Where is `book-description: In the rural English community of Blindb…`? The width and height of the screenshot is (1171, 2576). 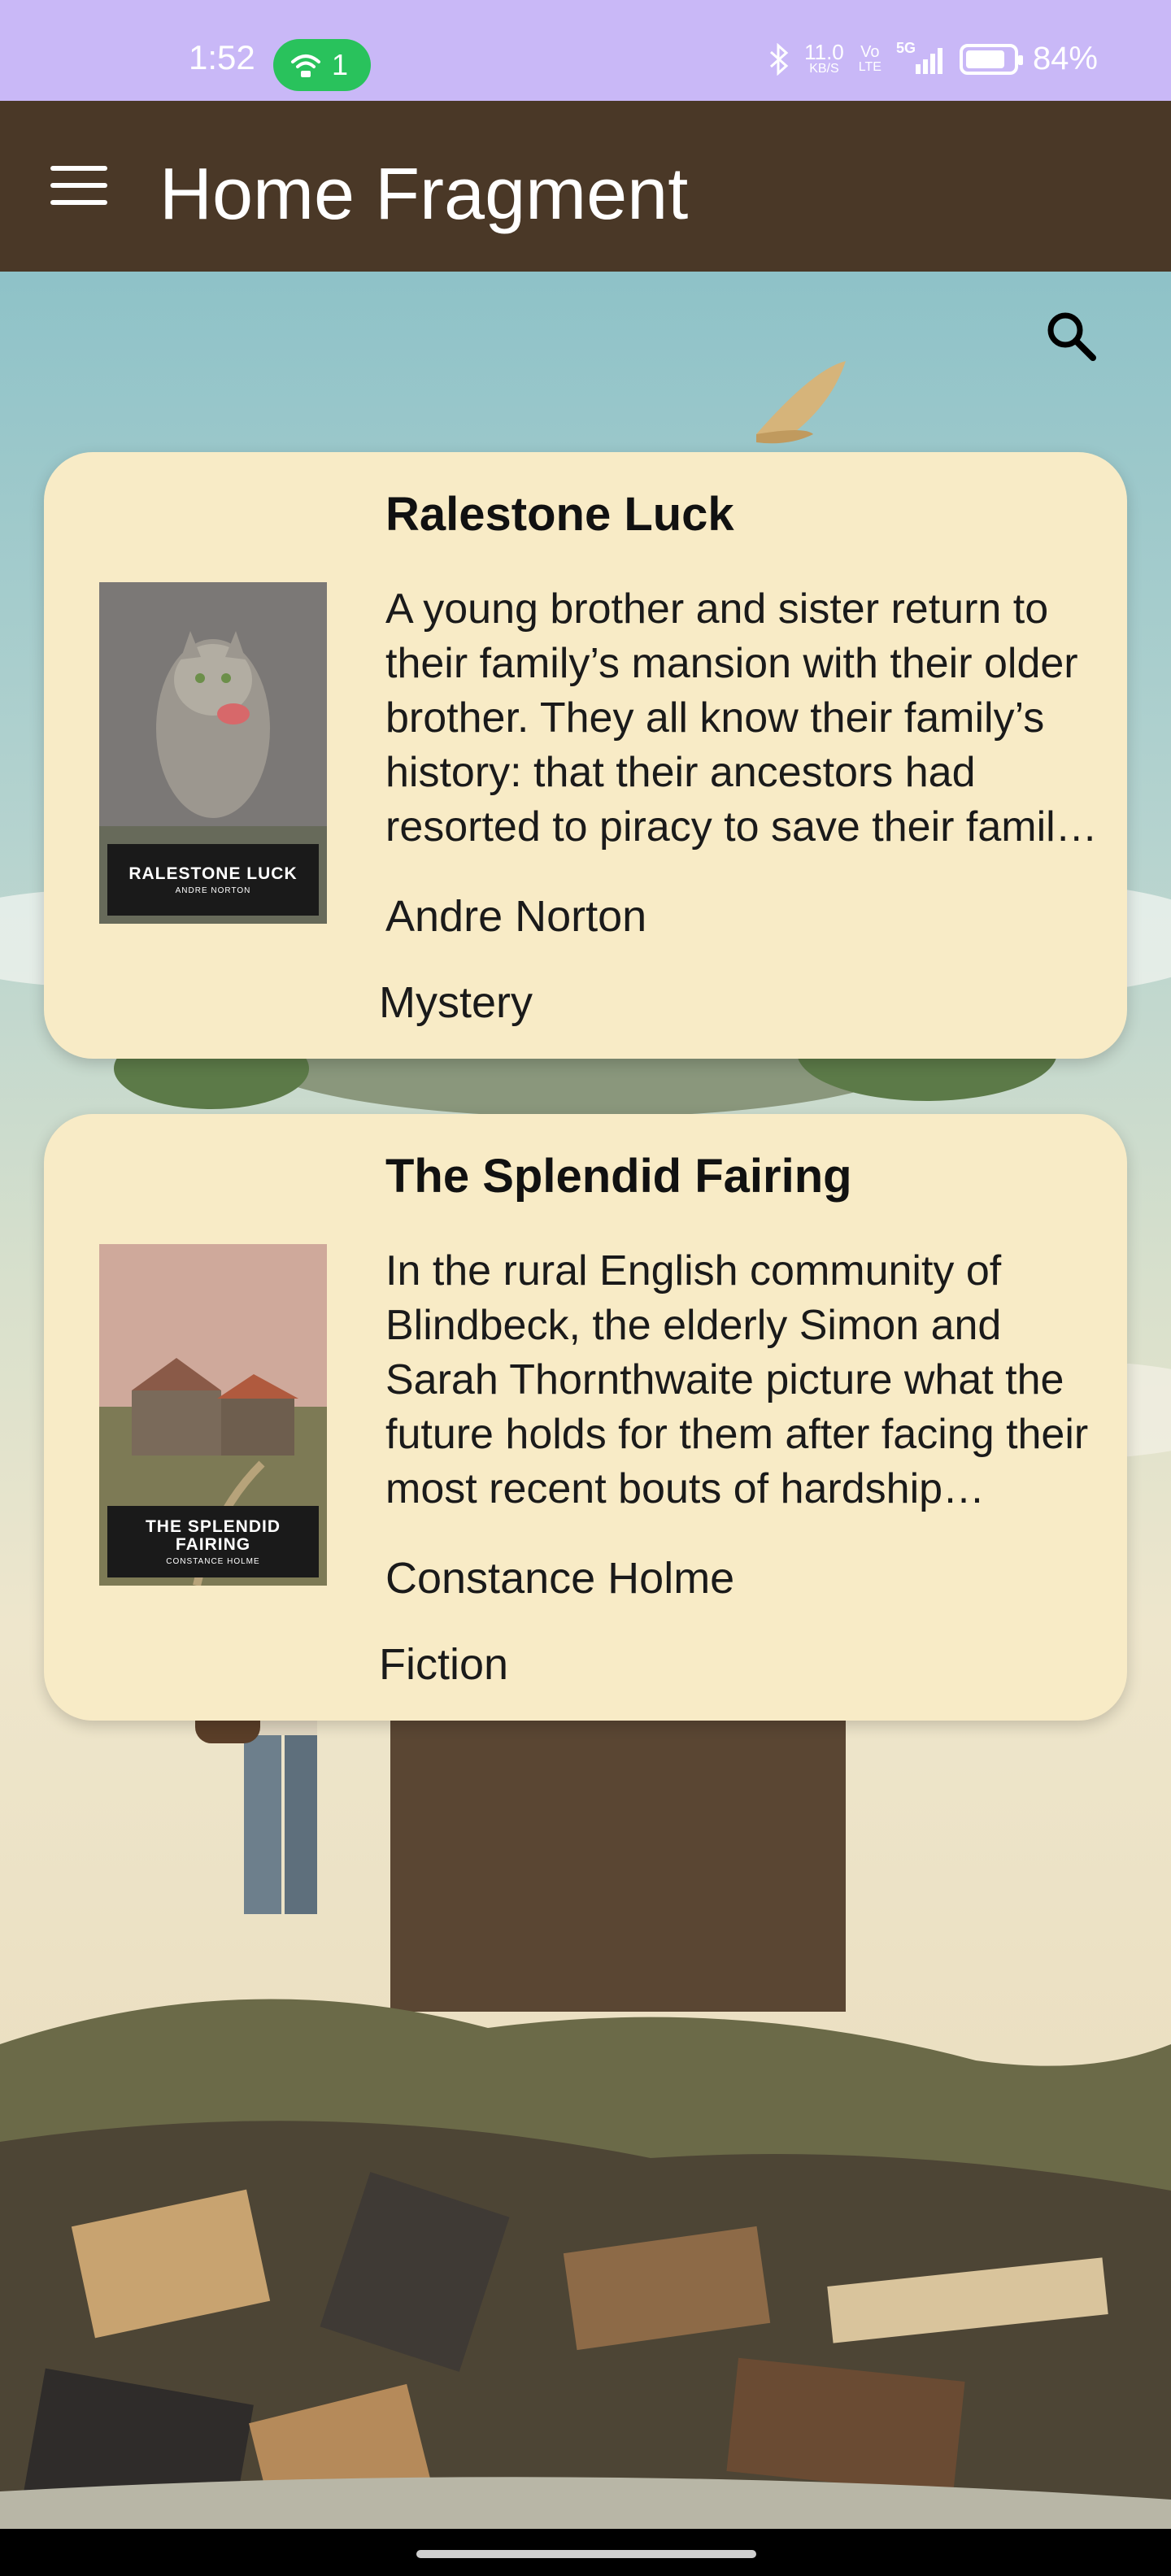
book-description: In the rural English community of Blindb… is located at coordinates (737, 1380).